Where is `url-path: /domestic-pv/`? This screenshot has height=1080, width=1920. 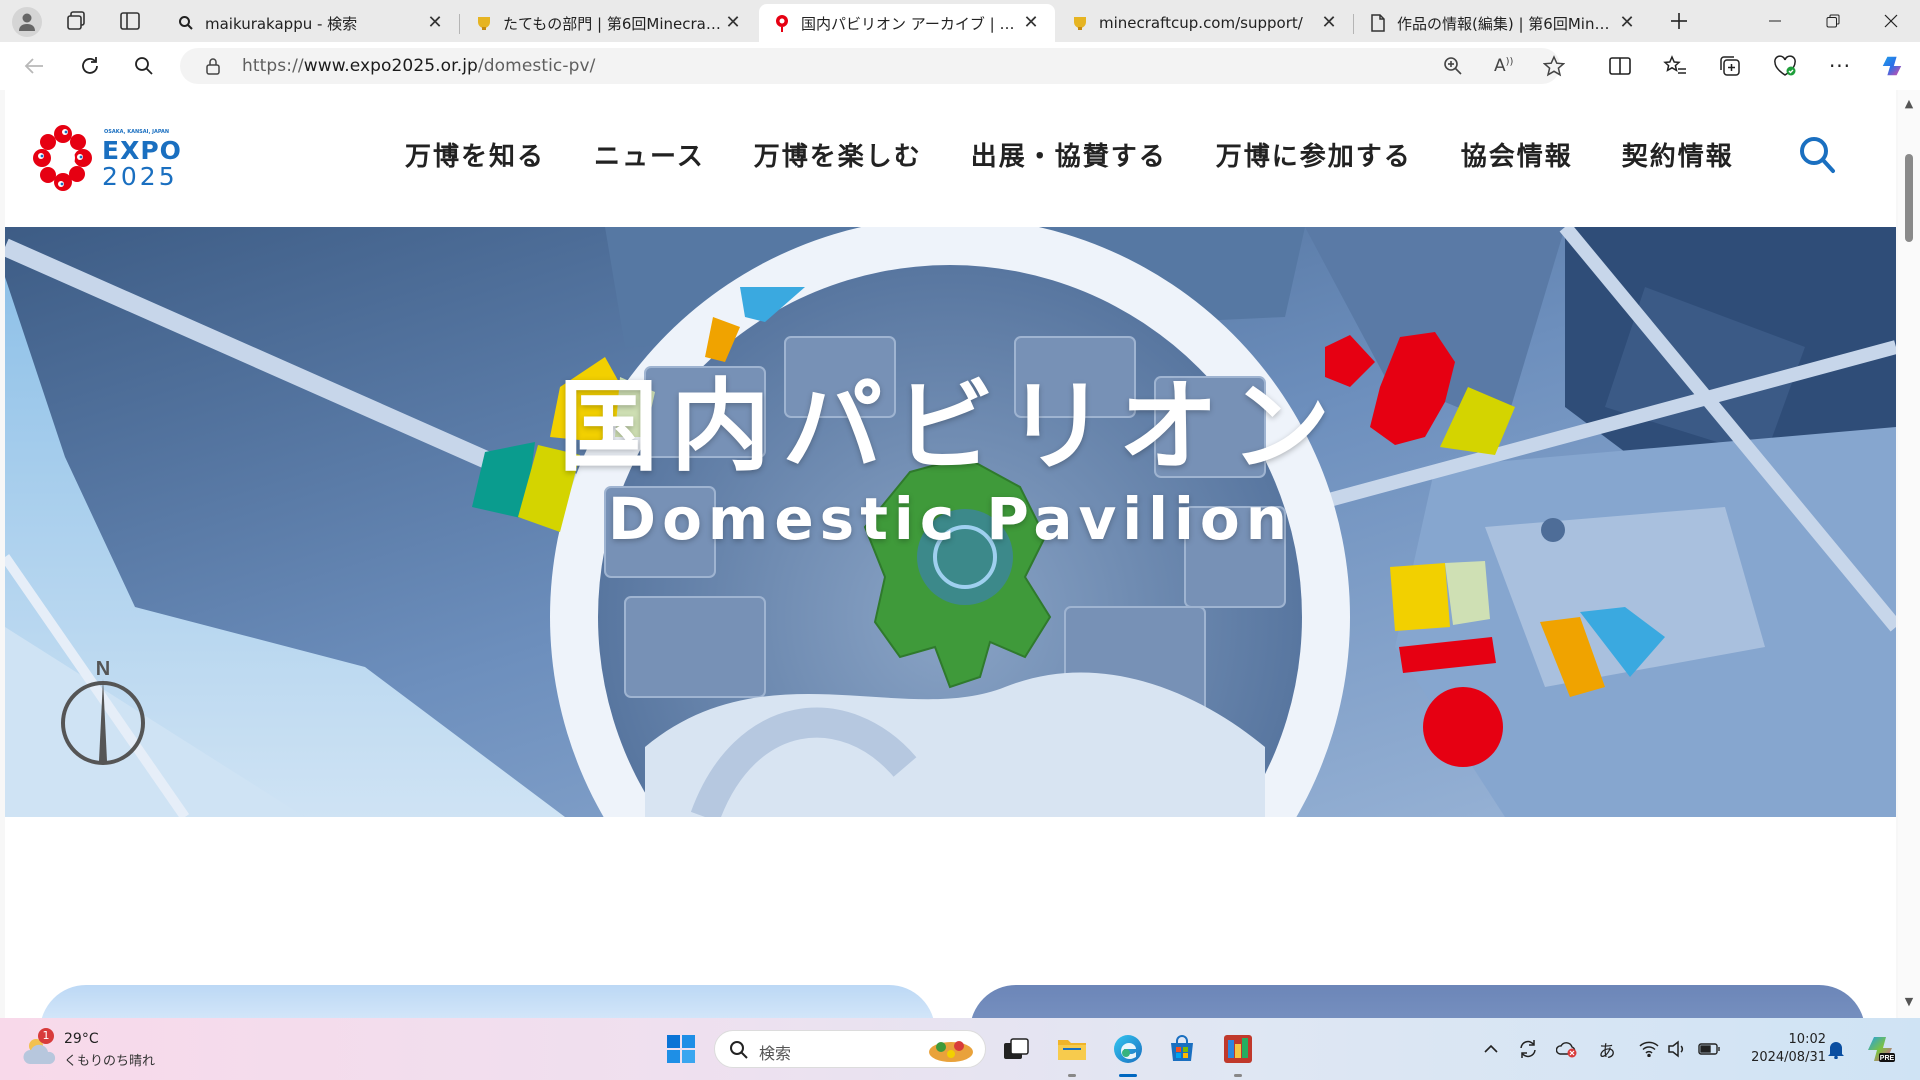
url-path: /domestic-pv/ is located at coordinates (536, 66).